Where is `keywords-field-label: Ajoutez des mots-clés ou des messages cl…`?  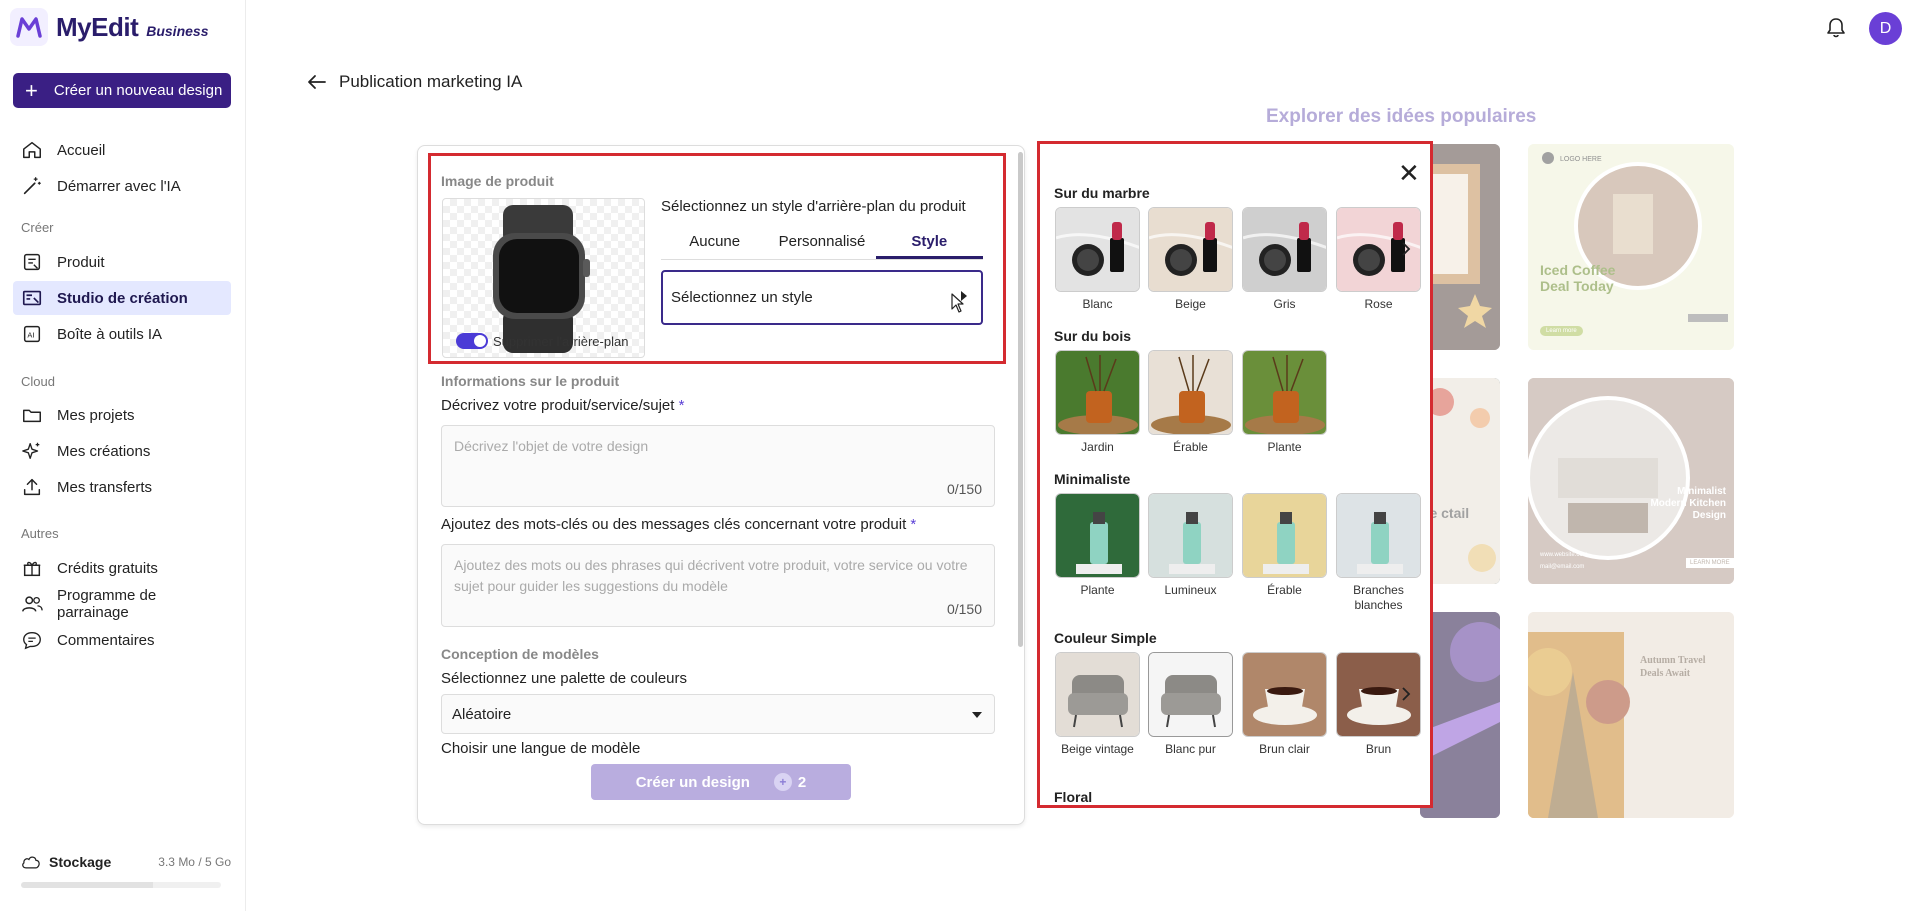 keywords-field-label: Ajoutez des mots-clés ou des messages cl… is located at coordinates (679, 524).